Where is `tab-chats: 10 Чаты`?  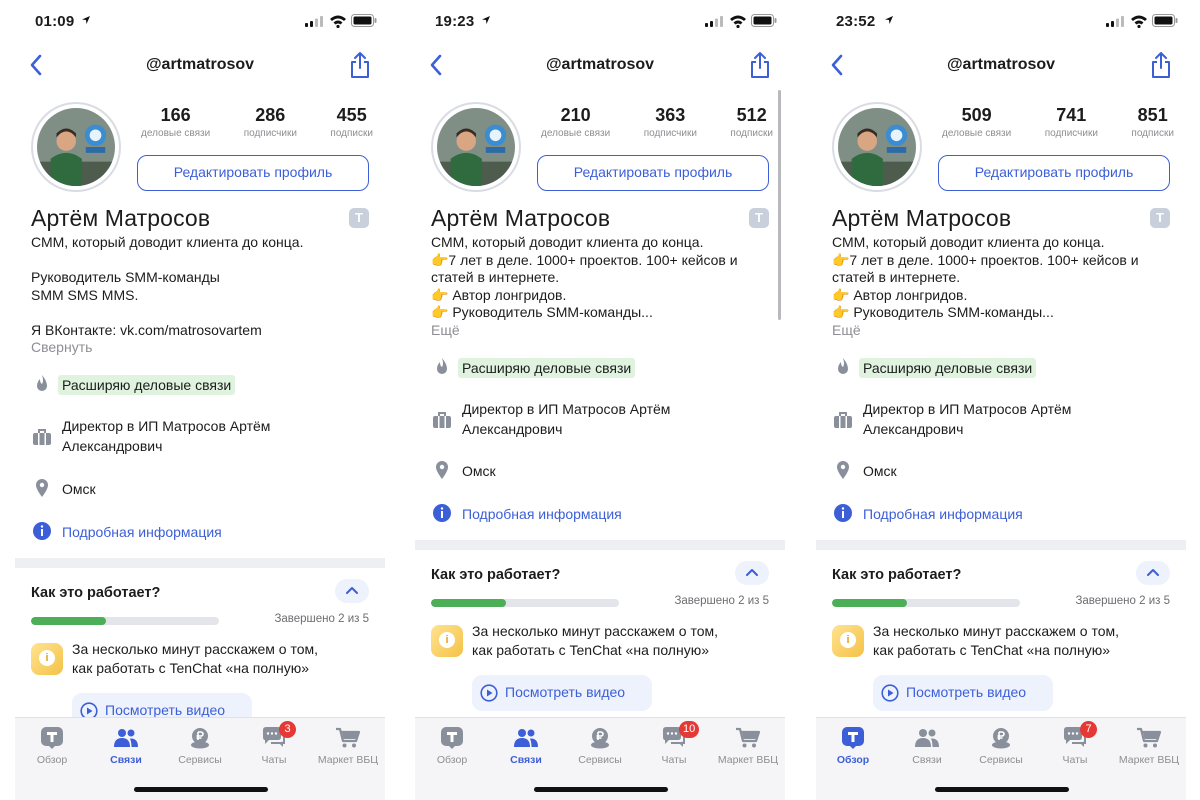 tab-chats: 10 Чаты is located at coordinates (674, 743).